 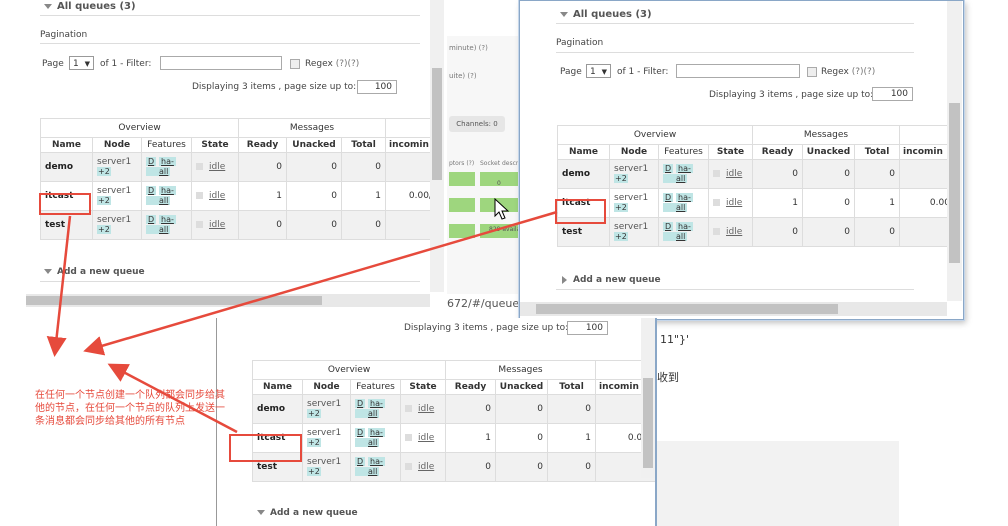 I want to click on mouse-cursor-icon, so click(x=502, y=209).